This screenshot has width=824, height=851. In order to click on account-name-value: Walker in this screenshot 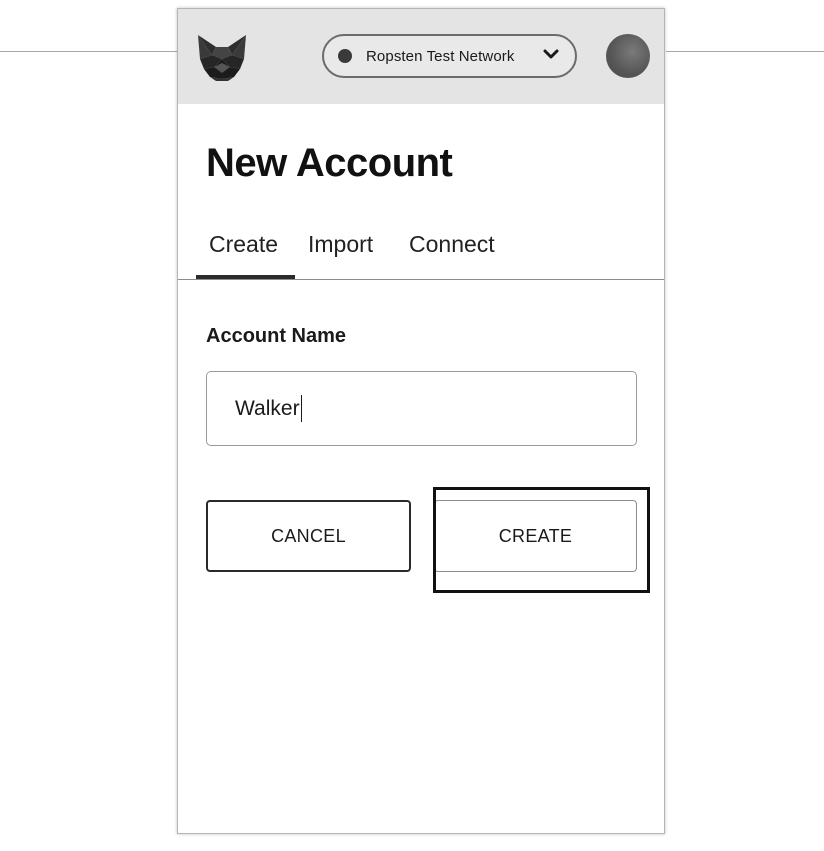, I will do `click(267, 408)`.